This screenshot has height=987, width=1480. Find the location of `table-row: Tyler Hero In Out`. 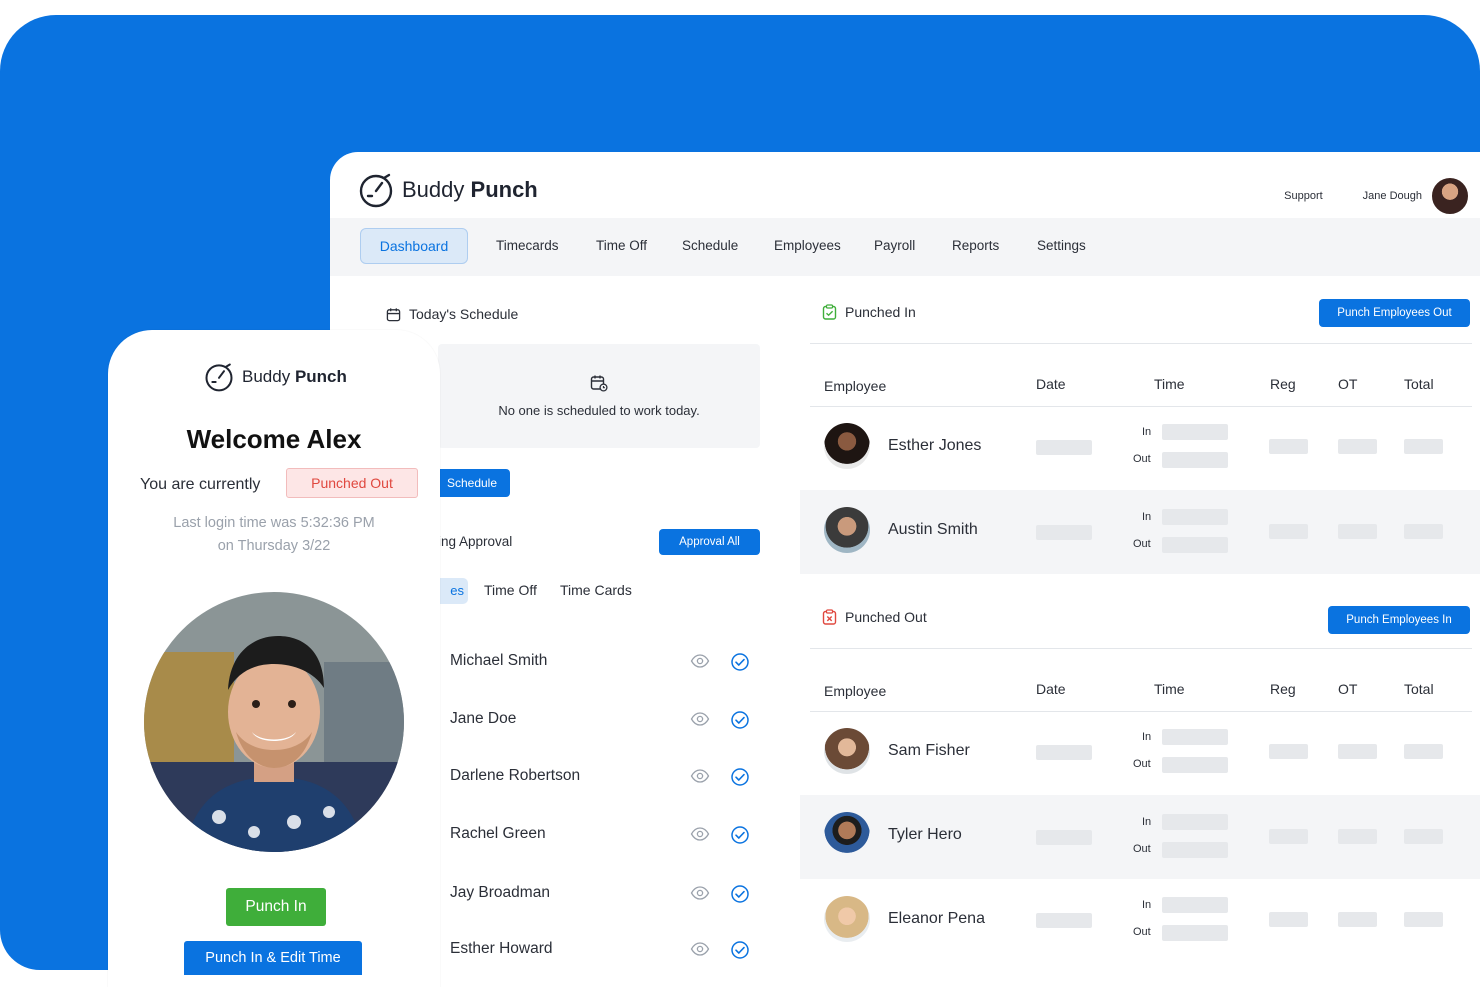

table-row: Tyler Hero In Out is located at coordinates (1140, 837).